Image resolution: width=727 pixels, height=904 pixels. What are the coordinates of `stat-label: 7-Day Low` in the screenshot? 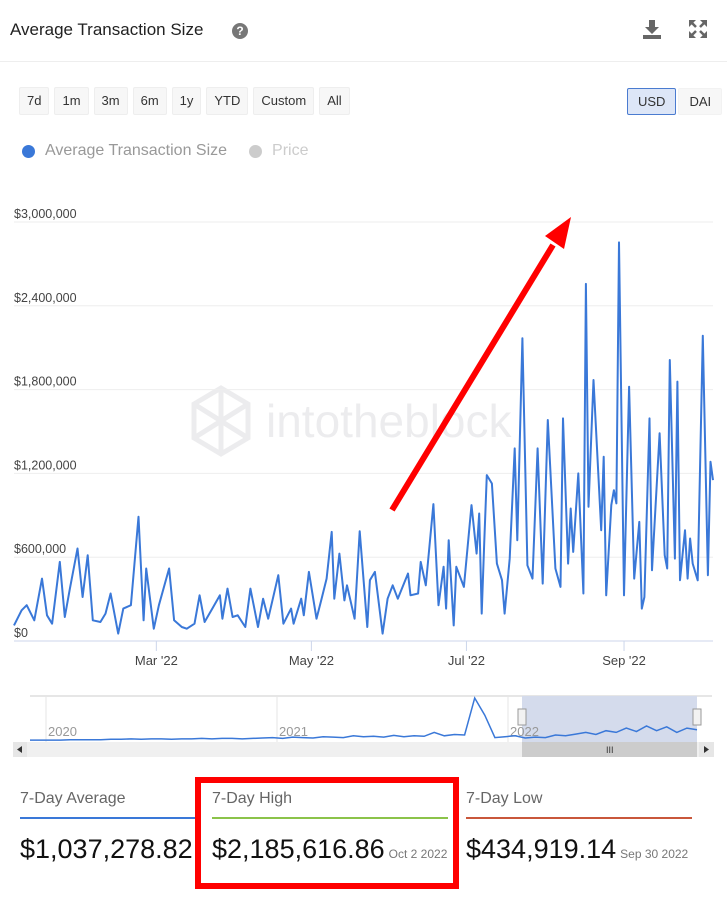 It's located at (504, 798).